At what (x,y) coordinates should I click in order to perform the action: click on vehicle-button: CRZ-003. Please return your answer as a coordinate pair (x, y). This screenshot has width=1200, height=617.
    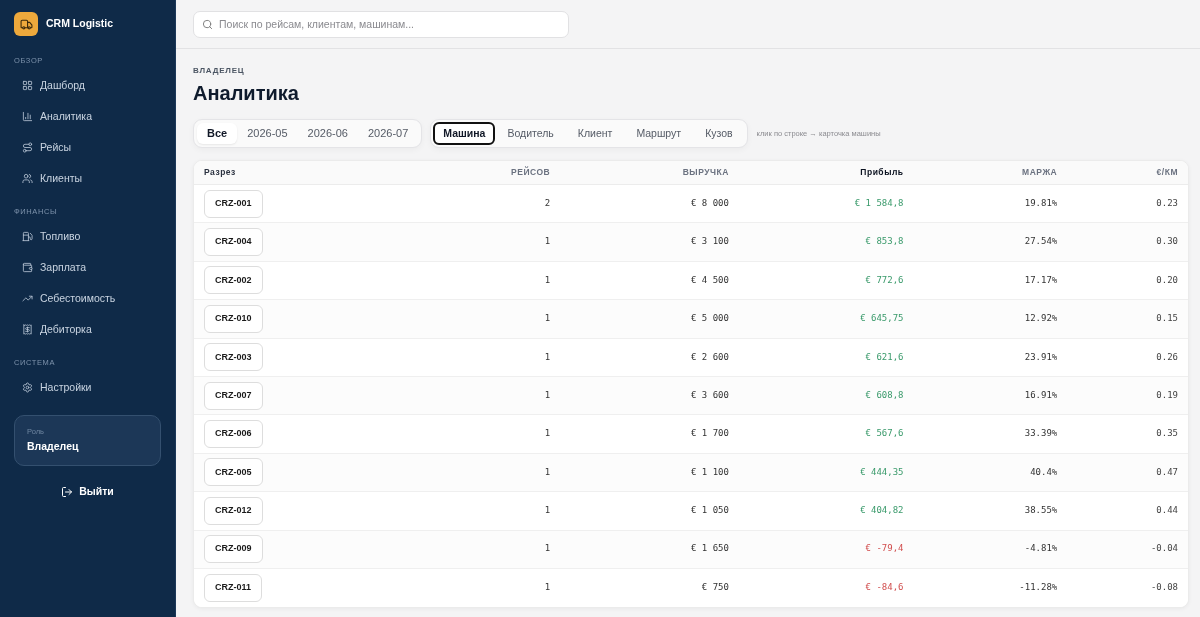
    Looking at the image, I should click on (233, 357).